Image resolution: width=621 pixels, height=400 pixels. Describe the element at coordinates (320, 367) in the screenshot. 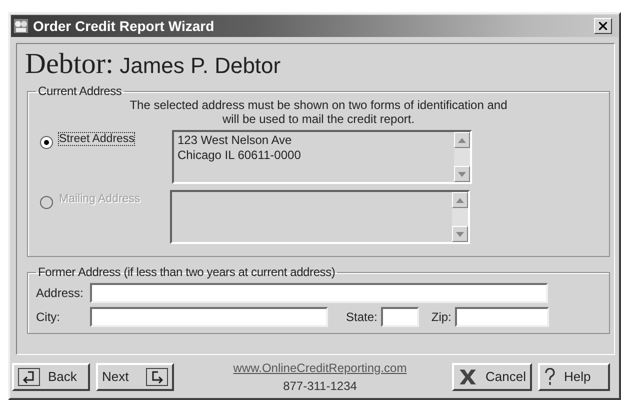

I see `website-link: www.OnlineCreditReporting.com` at that location.